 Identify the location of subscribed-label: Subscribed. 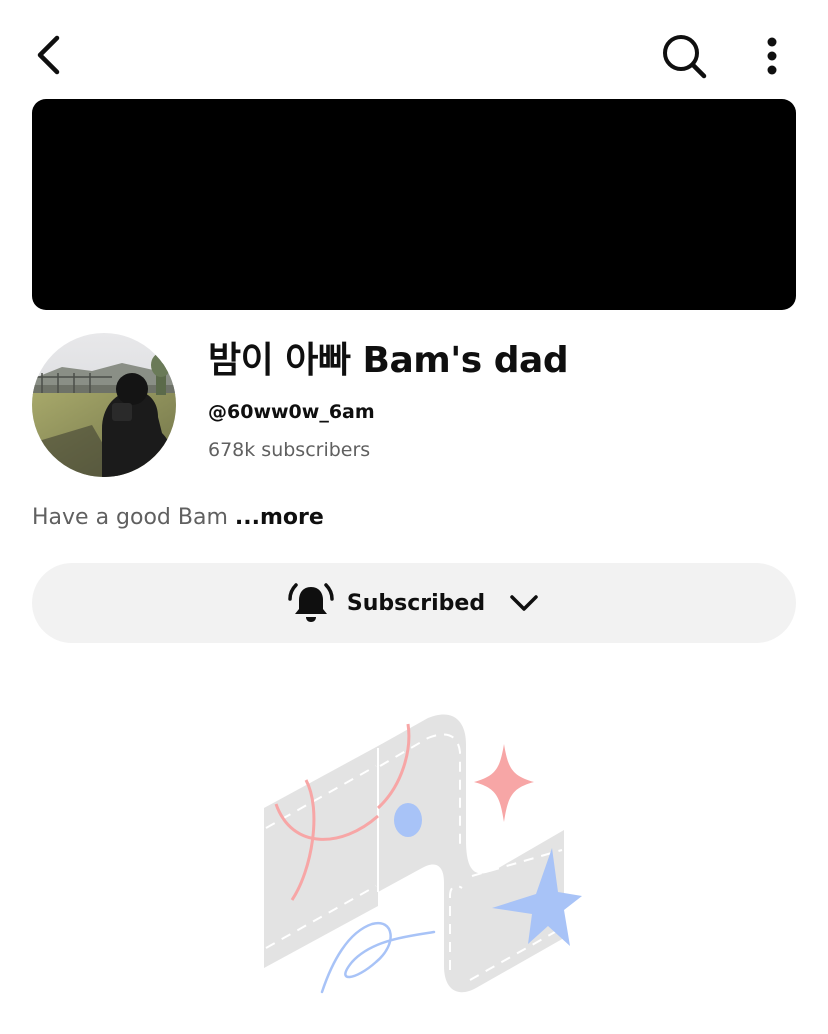
(416, 603).